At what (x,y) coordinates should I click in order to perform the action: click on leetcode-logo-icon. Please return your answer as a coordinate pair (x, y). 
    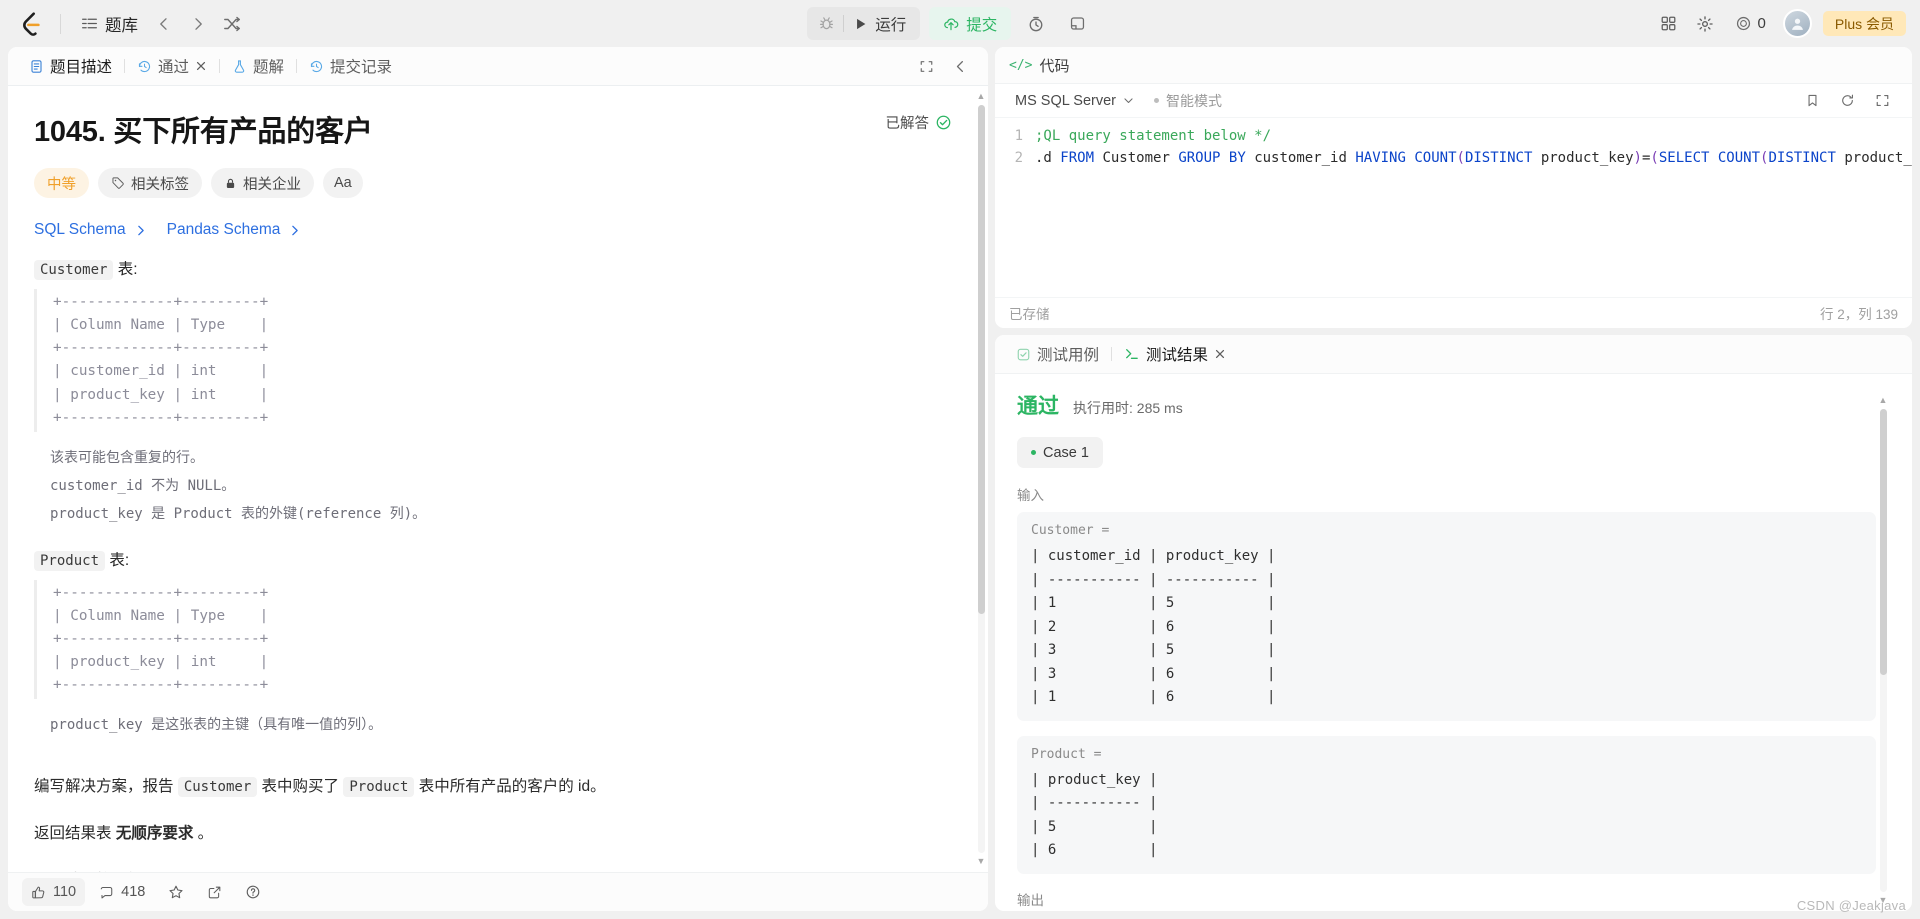
    Looking at the image, I should click on (31, 24).